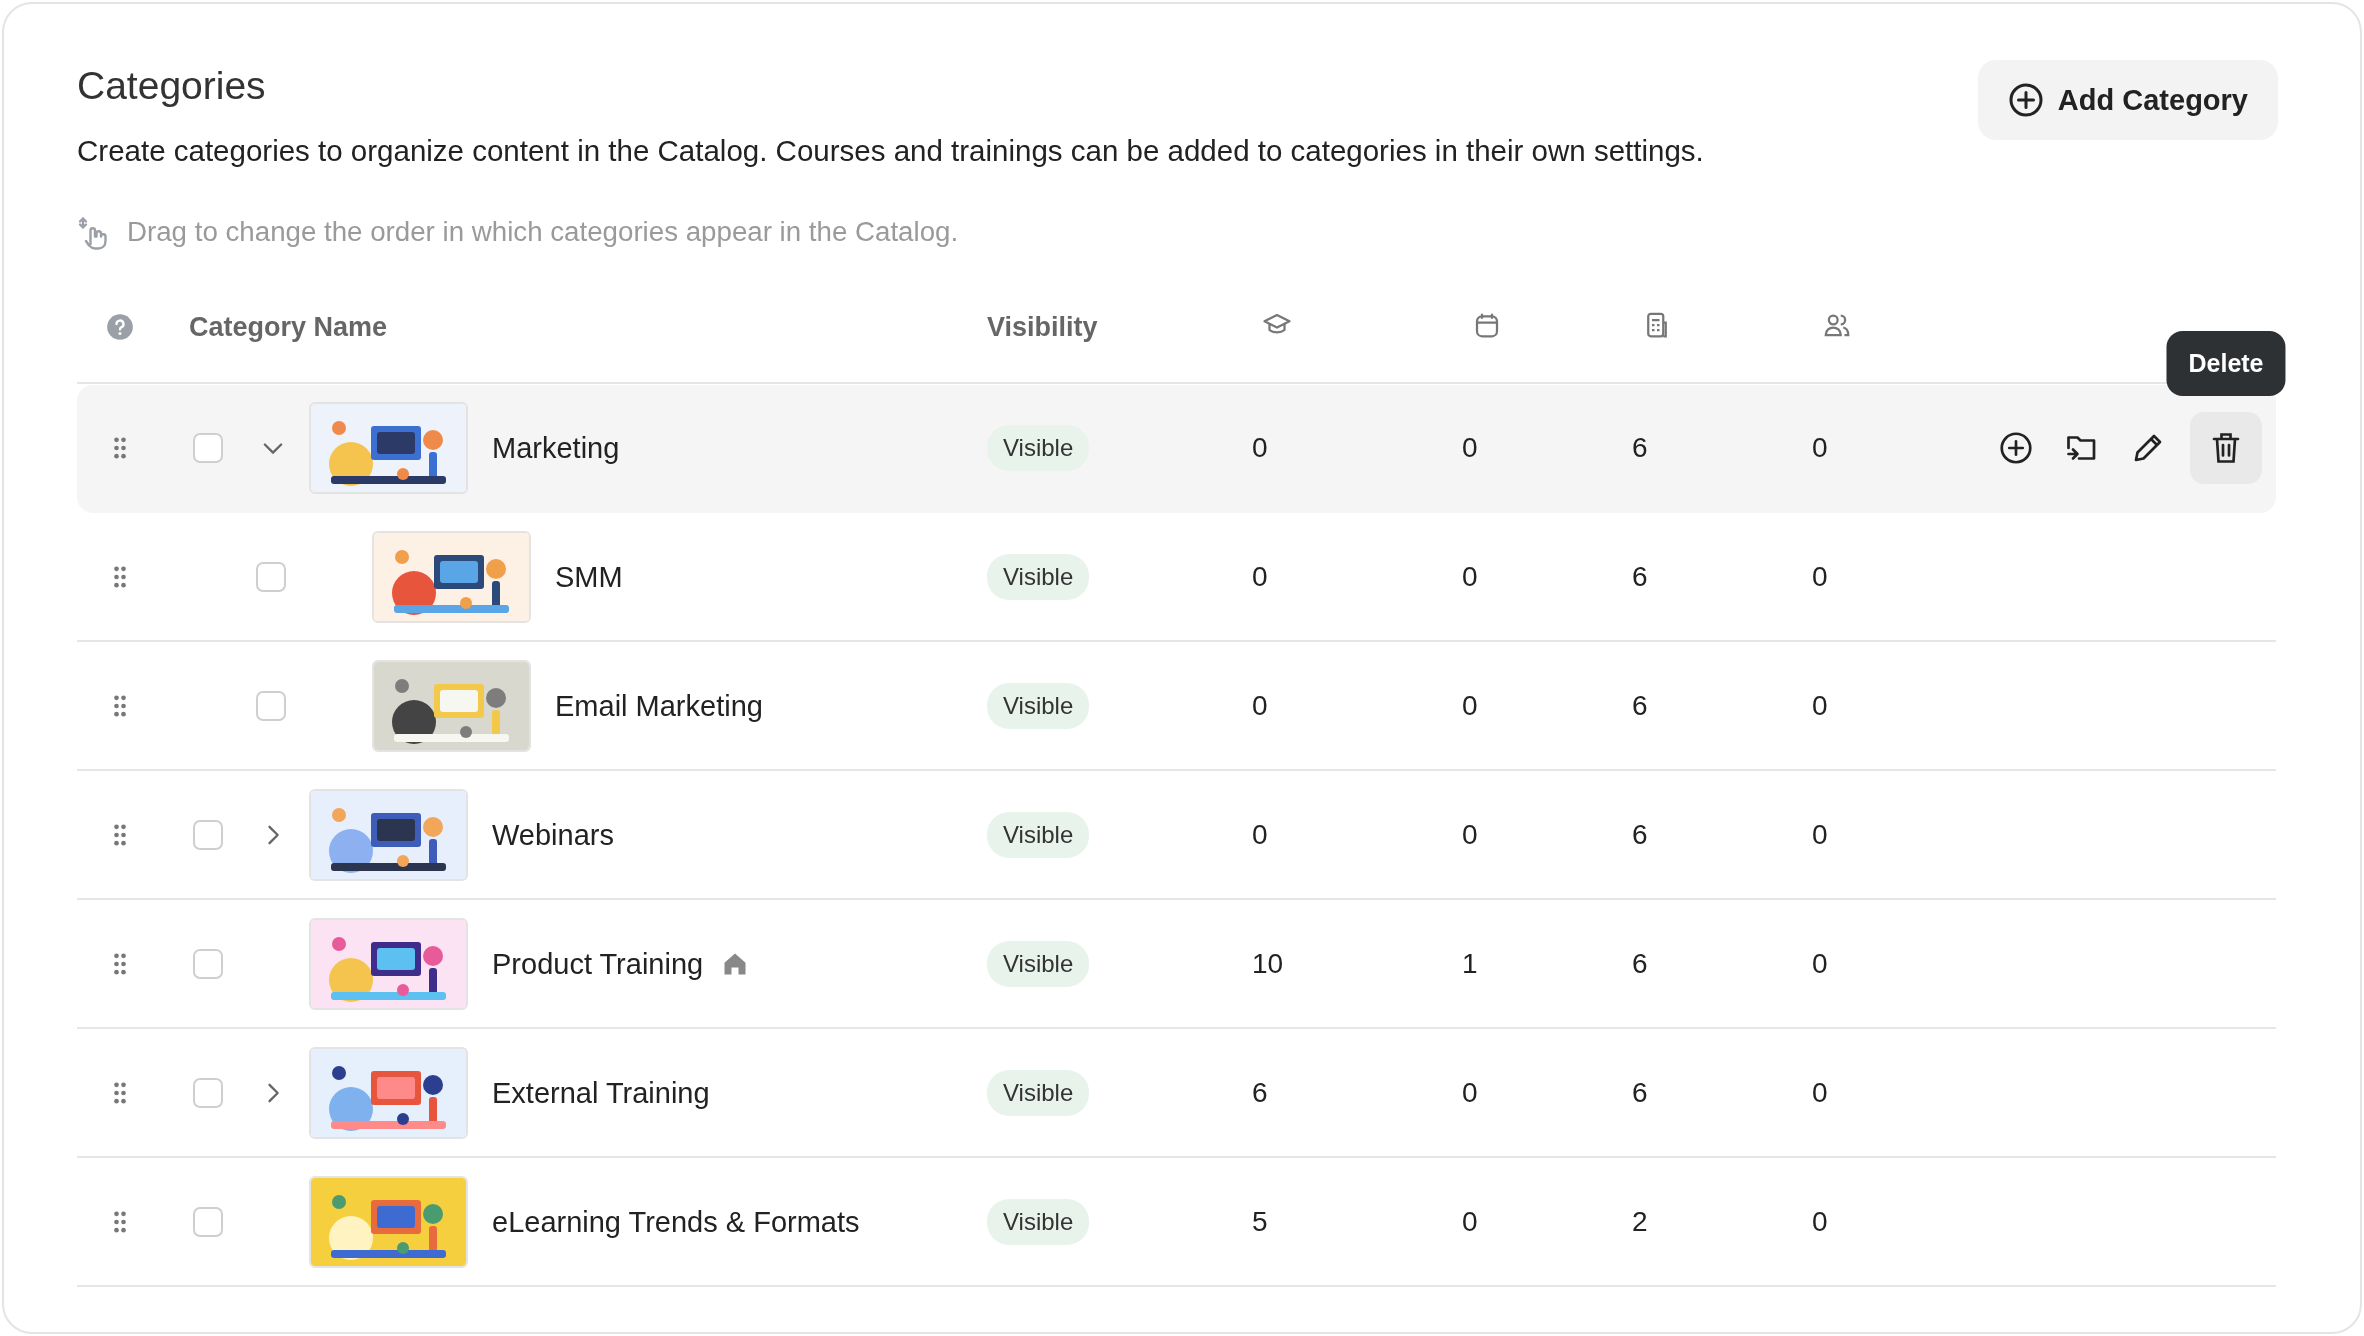  Describe the element at coordinates (543, 232) in the screenshot. I see `drag-hint: Drag to change the order in which categories appear in the Catalog.` at that location.